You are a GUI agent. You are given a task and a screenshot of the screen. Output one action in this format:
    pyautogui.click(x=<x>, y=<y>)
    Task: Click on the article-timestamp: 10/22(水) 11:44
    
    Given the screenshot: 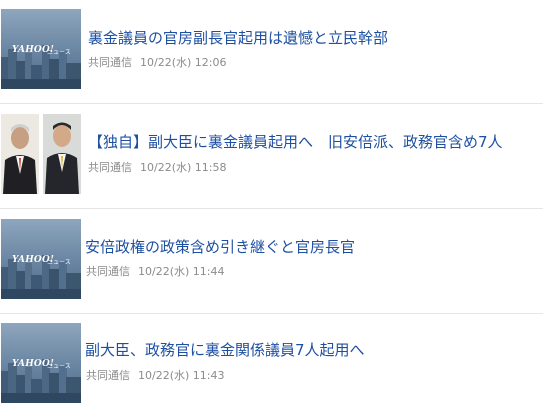 What is the action you would take?
    pyautogui.click(x=181, y=271)
    